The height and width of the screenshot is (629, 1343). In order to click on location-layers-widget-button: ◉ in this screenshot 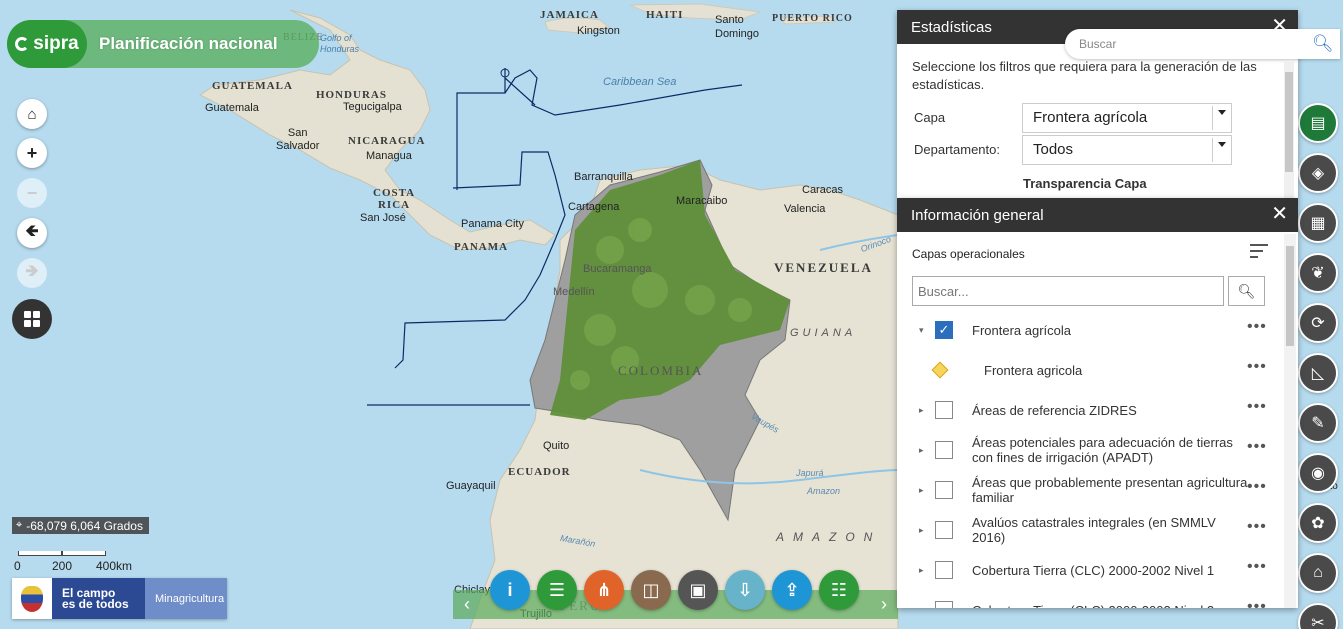, I will do `click(1318, 473)`.